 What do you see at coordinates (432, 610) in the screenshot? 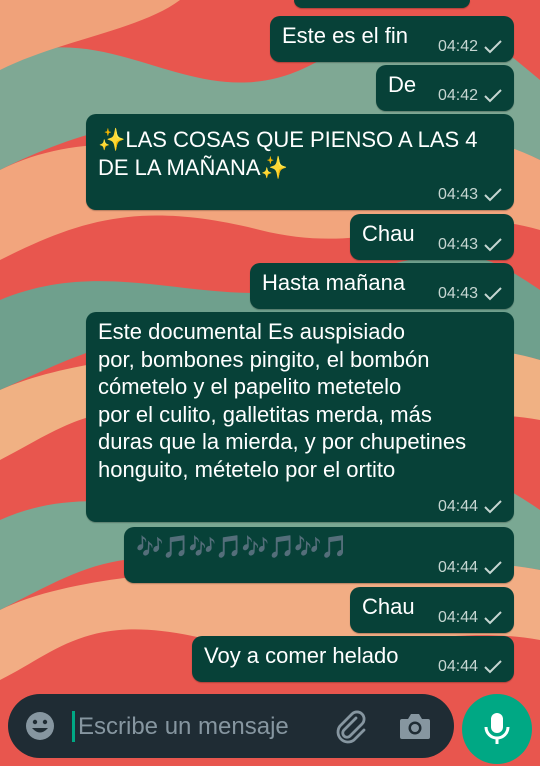
I see `message-bubble: Chau 04:44` at bounding box center [432, 610].